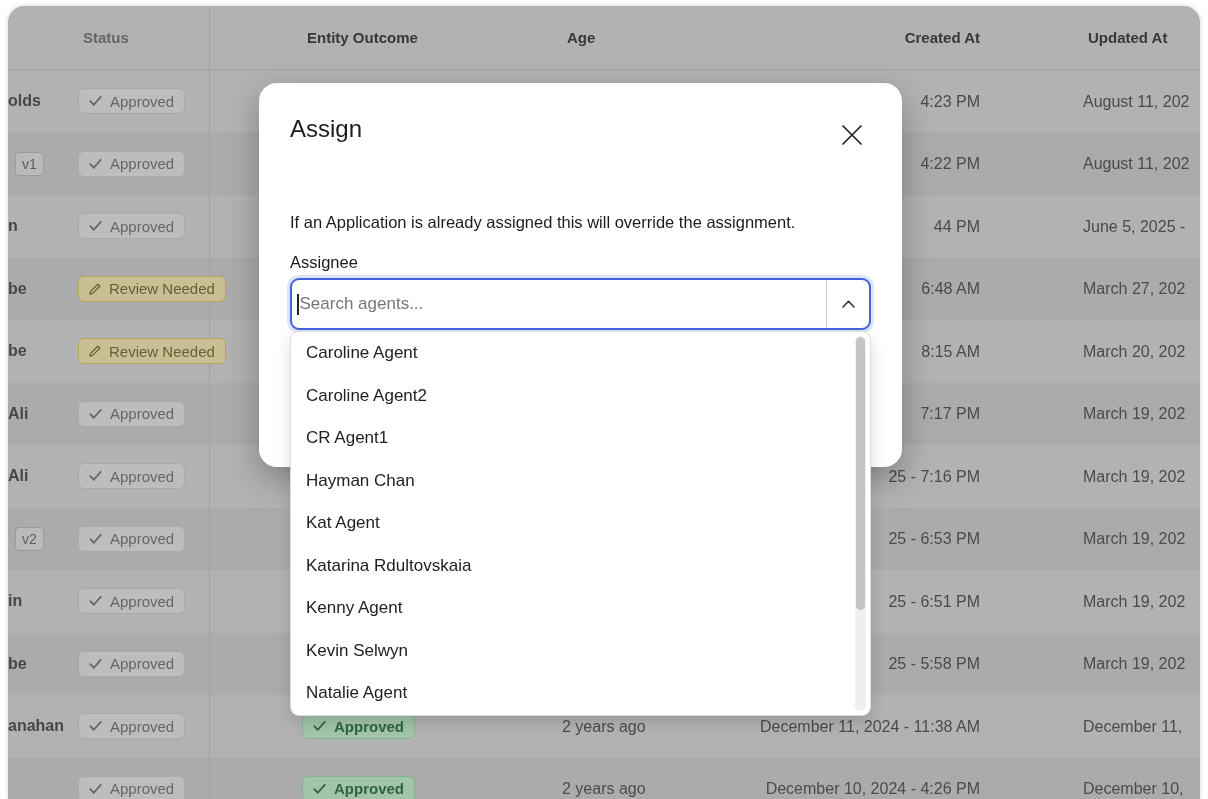  What do you see at coordinates (1134, 289) in the screenshot?
I see `updated-at-text: March 27, 202` at bounding box center [1134, 289].